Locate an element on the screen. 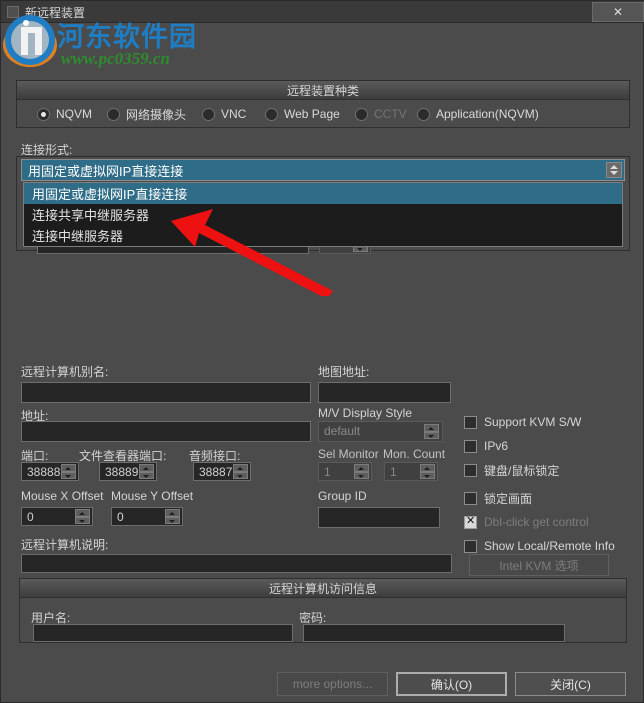 The image size is (644, 703). checkbox-: 锁定画面 is located at coordinates (498, 498).